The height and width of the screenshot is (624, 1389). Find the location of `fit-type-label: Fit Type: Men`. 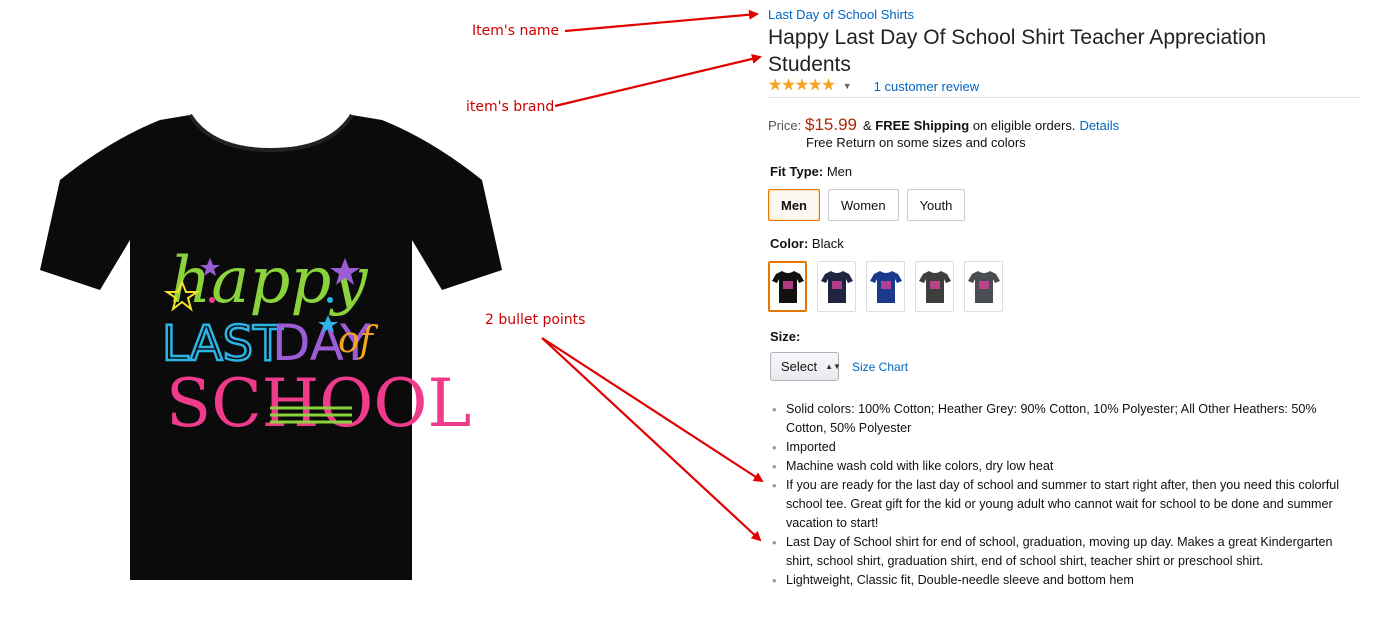

fit-type-label: Fit Type: Men is located at coordinates (811, 171).